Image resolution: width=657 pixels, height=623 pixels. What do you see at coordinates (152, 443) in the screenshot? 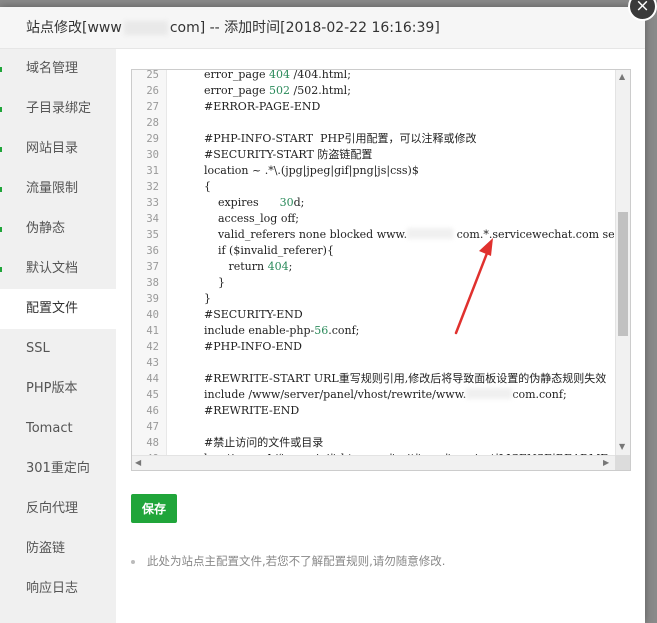
I see `line-number: 48` at bounding box center [152, 443].